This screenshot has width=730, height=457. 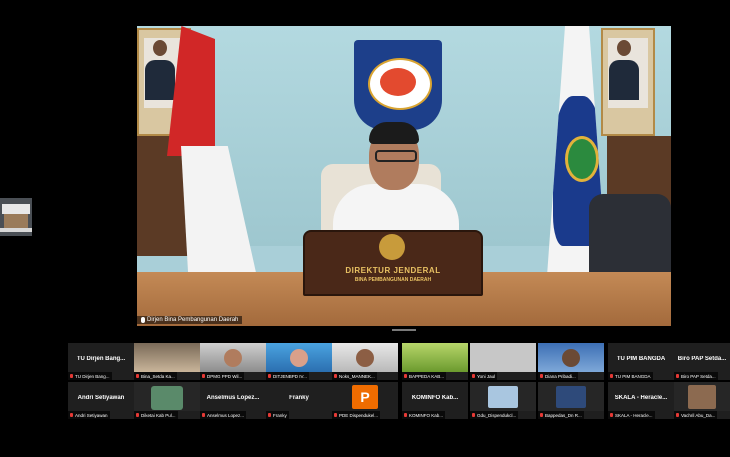 What do you see at coordinates (193, 320) in the screenshot?
I see `speaker-name: Dirjen Bina Pembangunan Daerah` at bounding box center [193, 320].